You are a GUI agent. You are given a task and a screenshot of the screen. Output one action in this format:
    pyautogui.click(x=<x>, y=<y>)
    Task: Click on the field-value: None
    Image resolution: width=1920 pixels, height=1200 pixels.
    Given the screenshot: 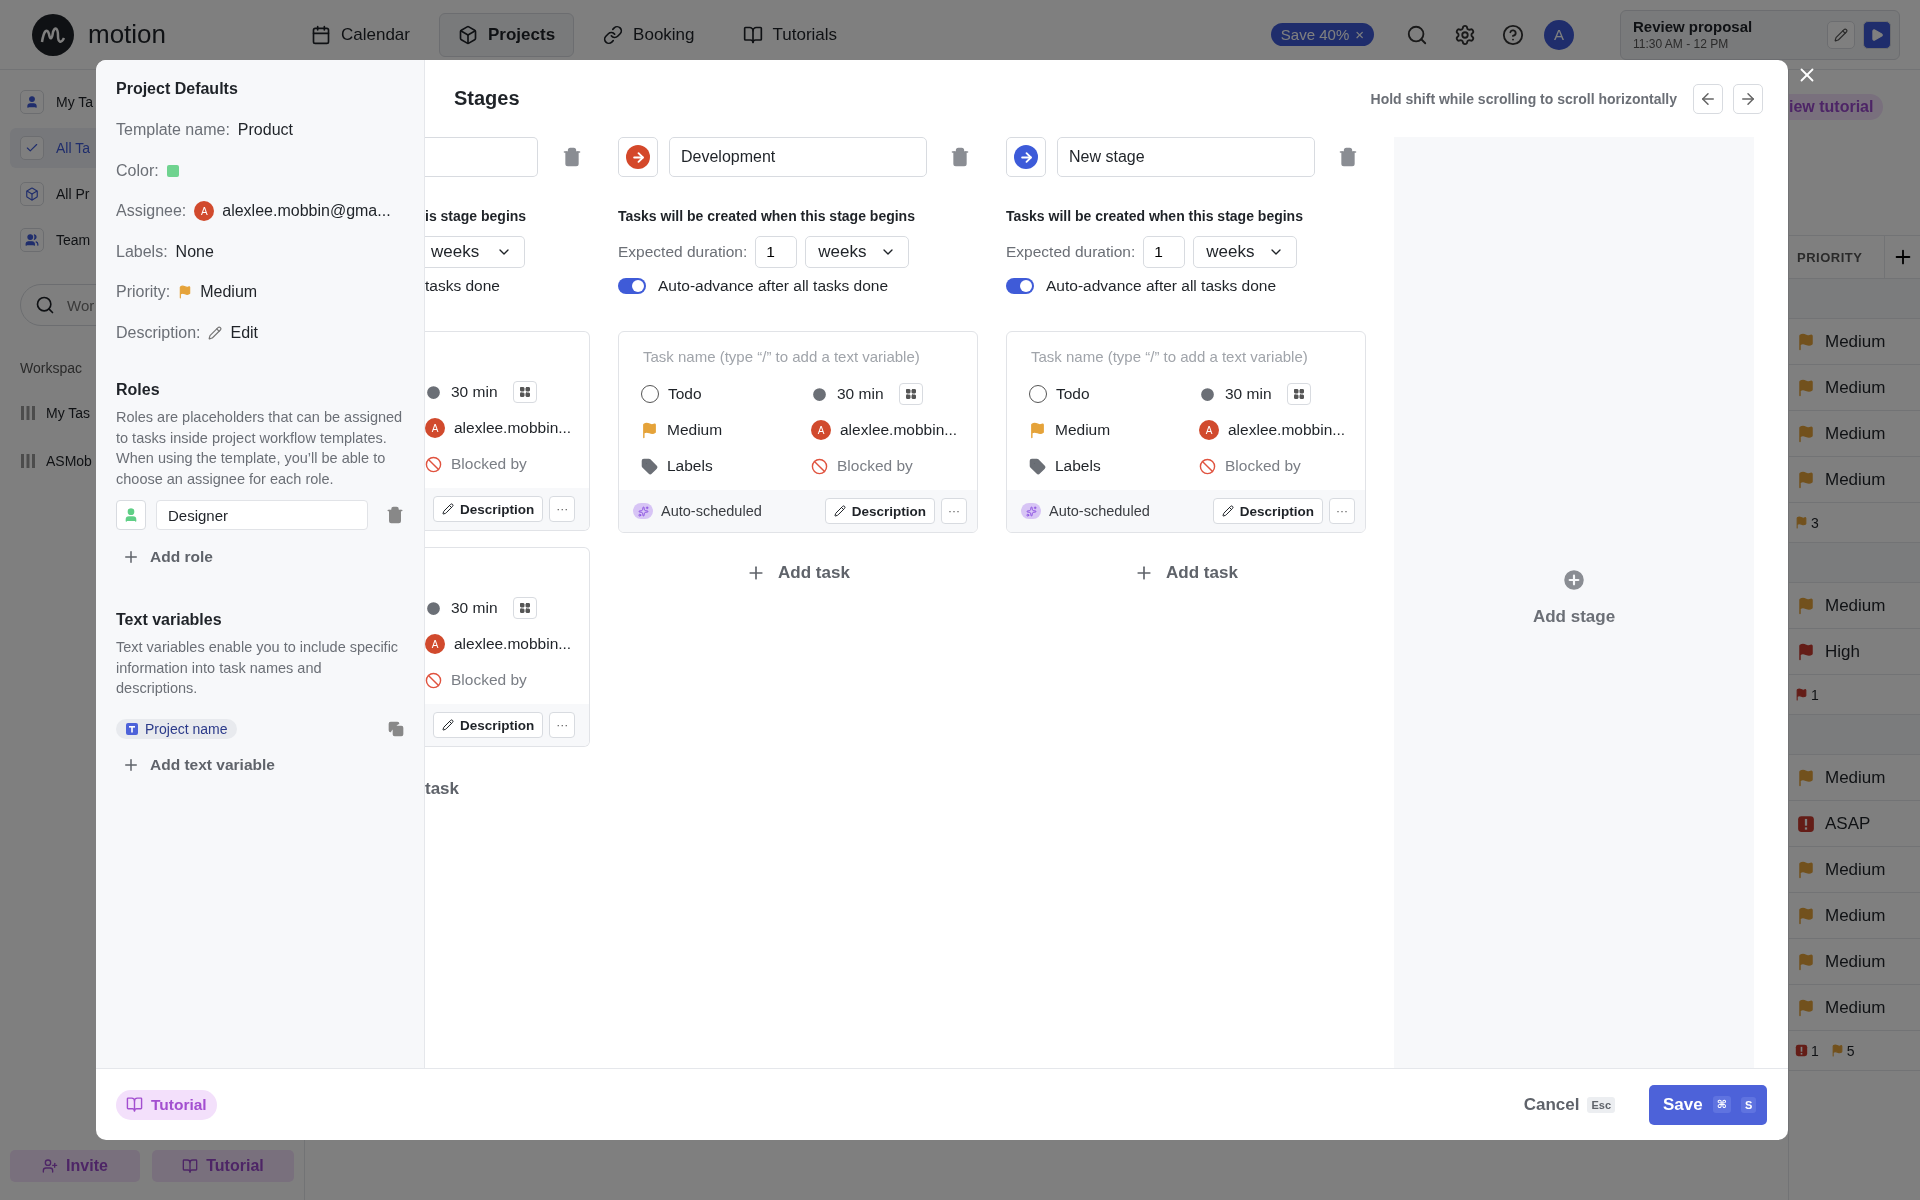 What is the action you would take?
    pyautogui.click(x=194, y=251)
    